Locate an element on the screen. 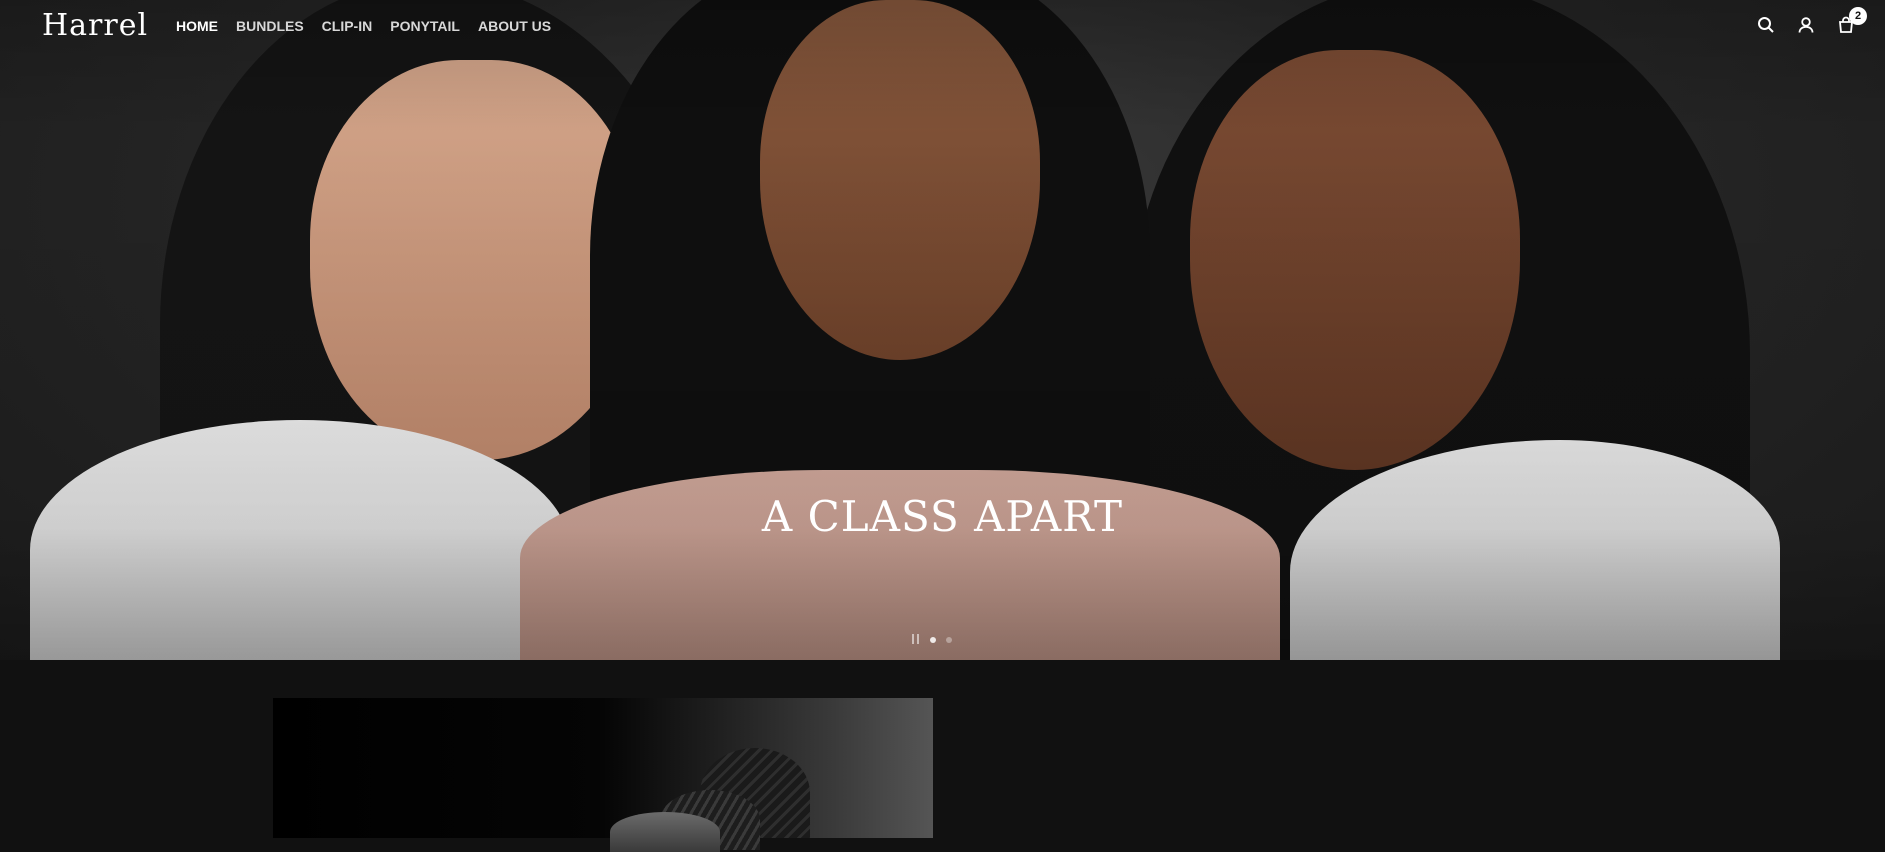 The height and width of the screenshot is (852, 1885). hero-title: A CLASS APART is located at coordinates (942, 516).